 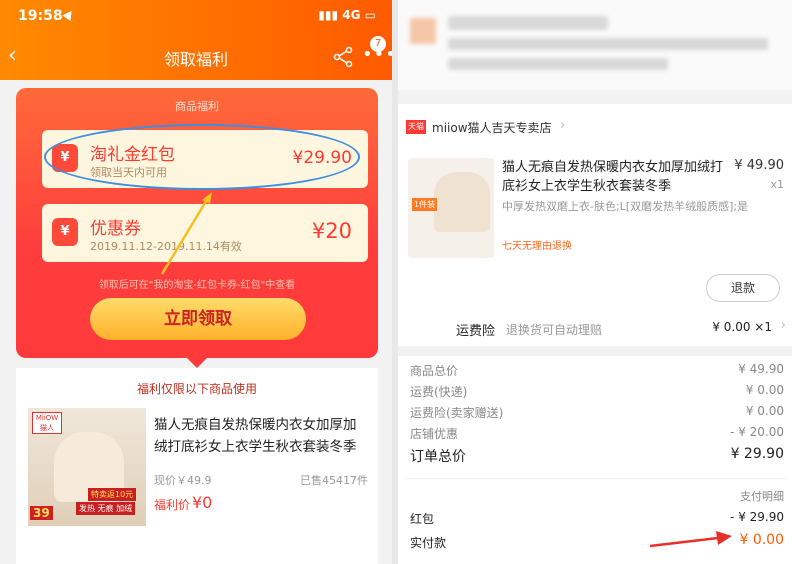 I want to click on product-image: MiiOW 猫人 特卖返10元 发热 无痕 加绒 39, so click(x=87, y=467).